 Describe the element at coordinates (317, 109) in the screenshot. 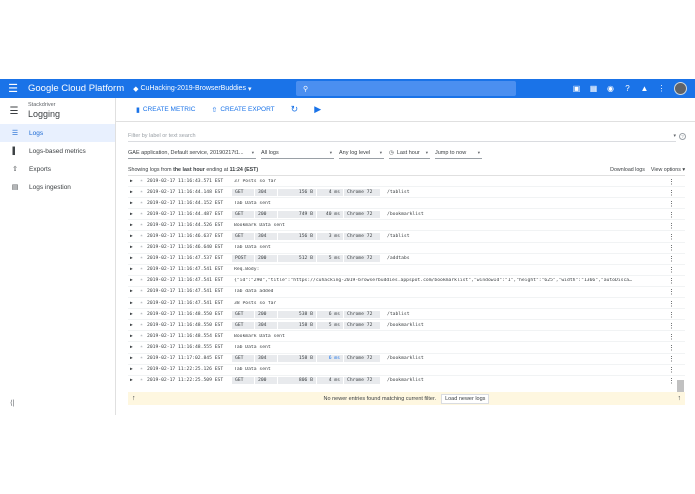

I see `play-icon: ▶` at that location.